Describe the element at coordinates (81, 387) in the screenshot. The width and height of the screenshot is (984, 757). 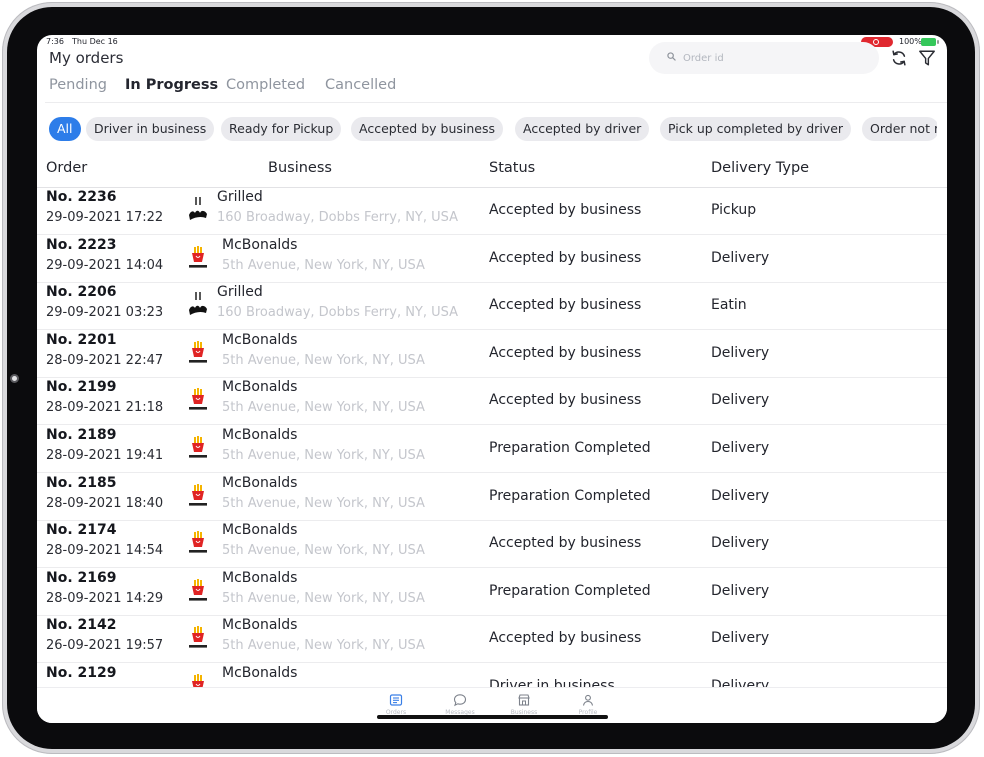
I see `order-number: No. 2199` at that location.